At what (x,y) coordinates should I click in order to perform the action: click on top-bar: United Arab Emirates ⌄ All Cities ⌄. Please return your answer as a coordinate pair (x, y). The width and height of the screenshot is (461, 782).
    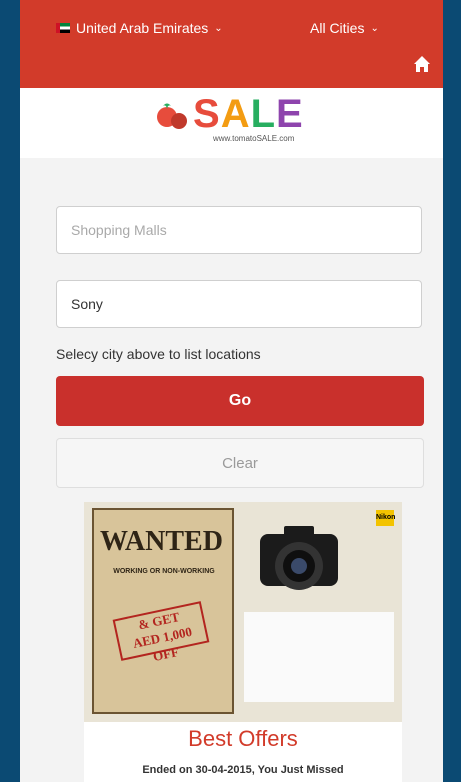
    Looking at the image, I should click on (231, 44).